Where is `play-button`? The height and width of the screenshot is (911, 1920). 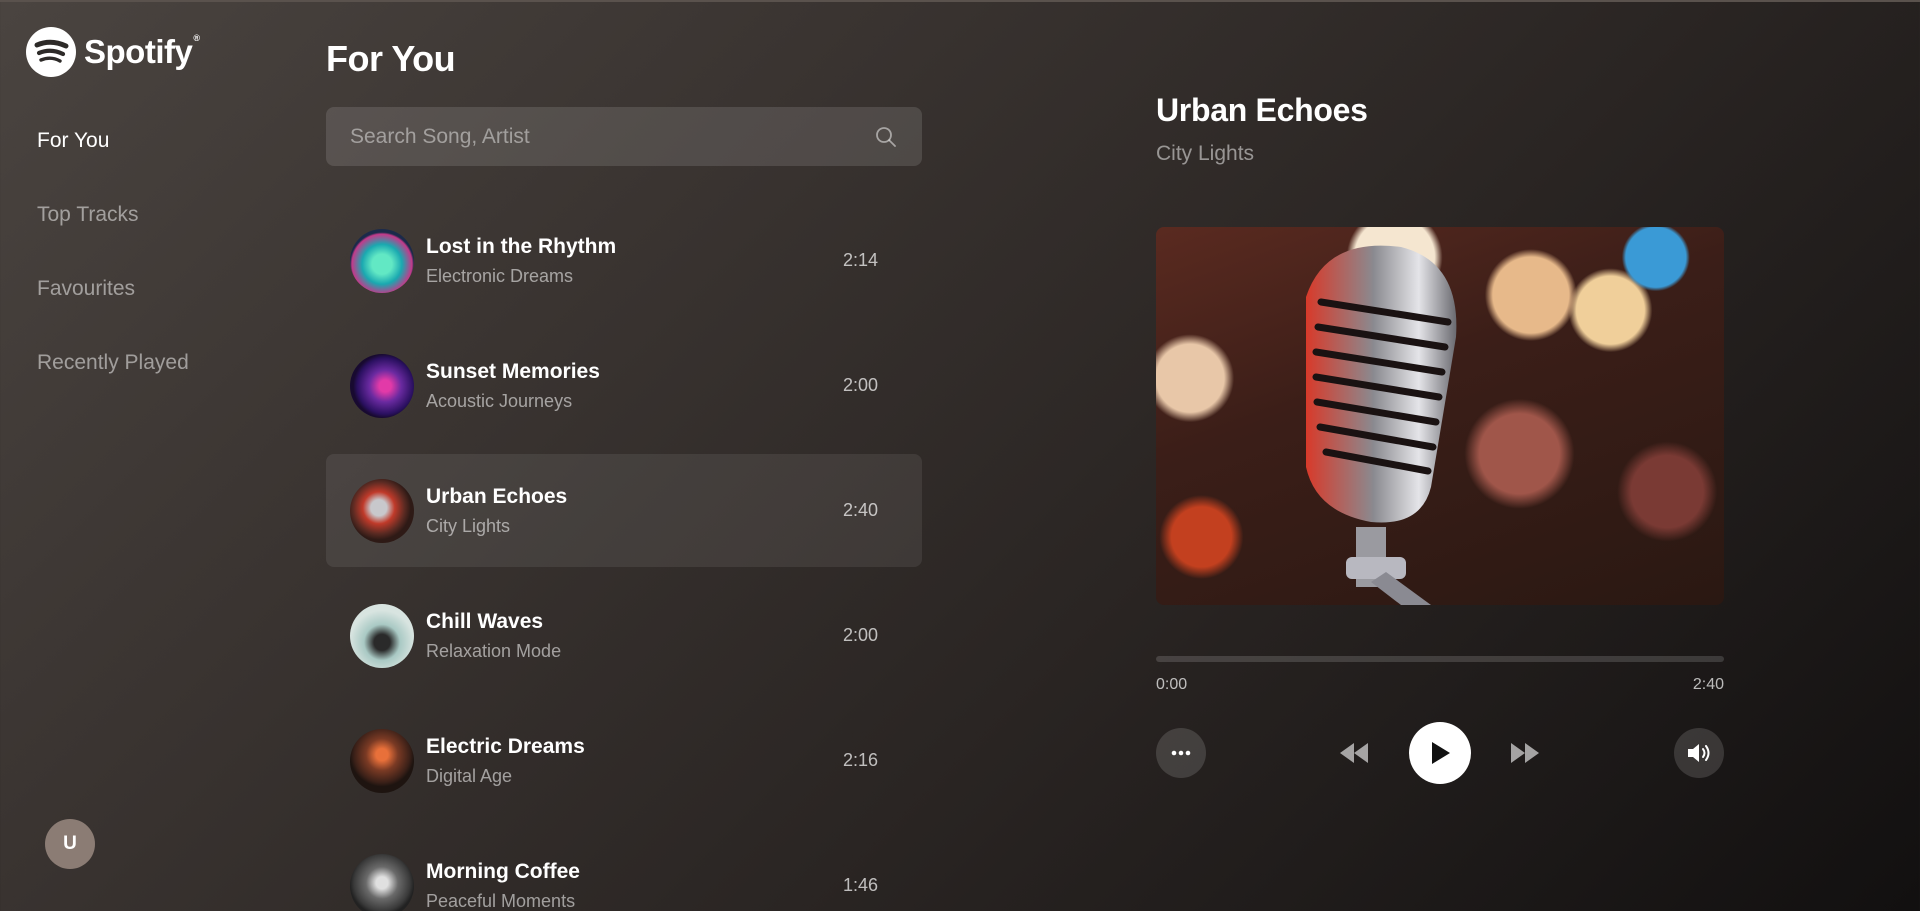
play-button is located at coordinates (1440, 753).